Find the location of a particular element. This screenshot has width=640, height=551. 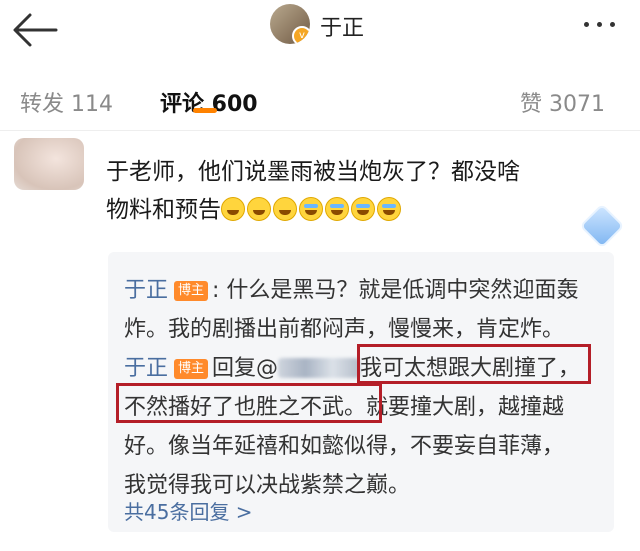

comment-text: 于老师，他们说墨雨被当炮灰了？都没啥 物料和预告 is located at coordinates (356, 193).